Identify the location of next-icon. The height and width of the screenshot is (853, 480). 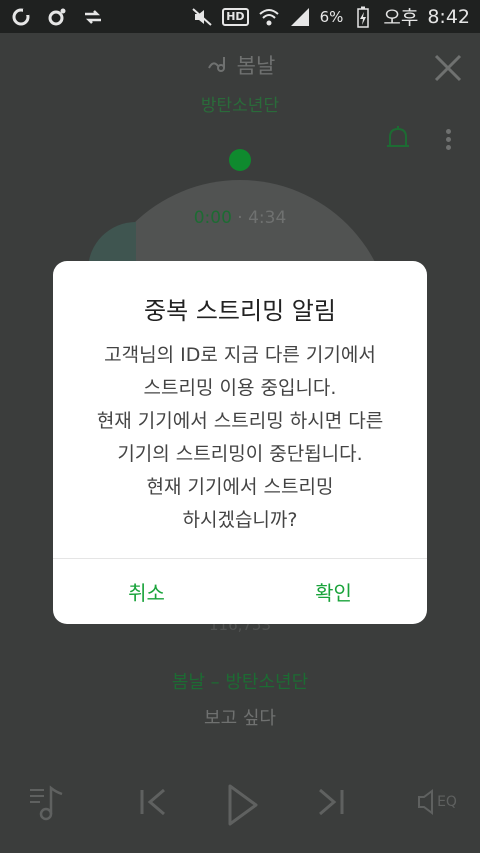
(331, 802).